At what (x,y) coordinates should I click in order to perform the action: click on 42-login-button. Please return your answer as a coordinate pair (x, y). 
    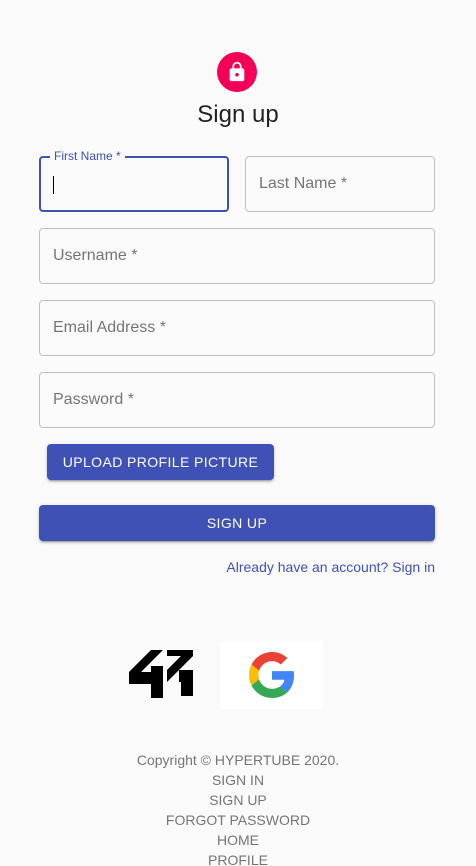
    Looking at the image, I should click on (161, 674).